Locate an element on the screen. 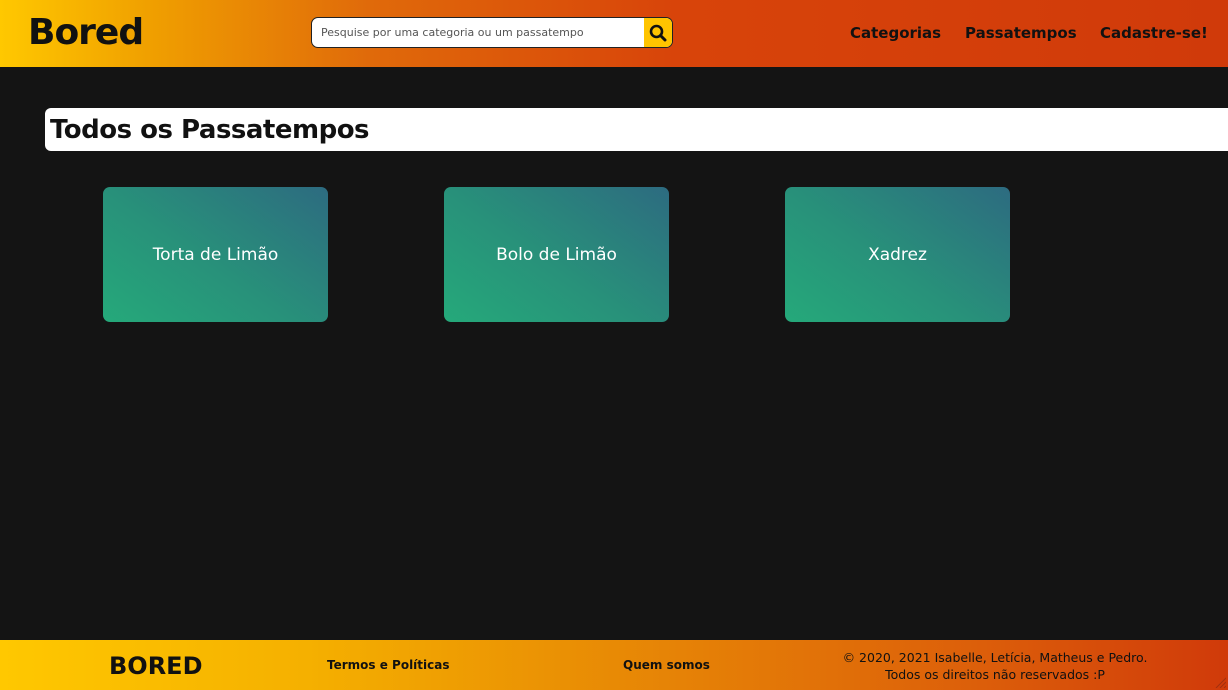  card-label: Torta de Limão is located at coordinates (215, 254).